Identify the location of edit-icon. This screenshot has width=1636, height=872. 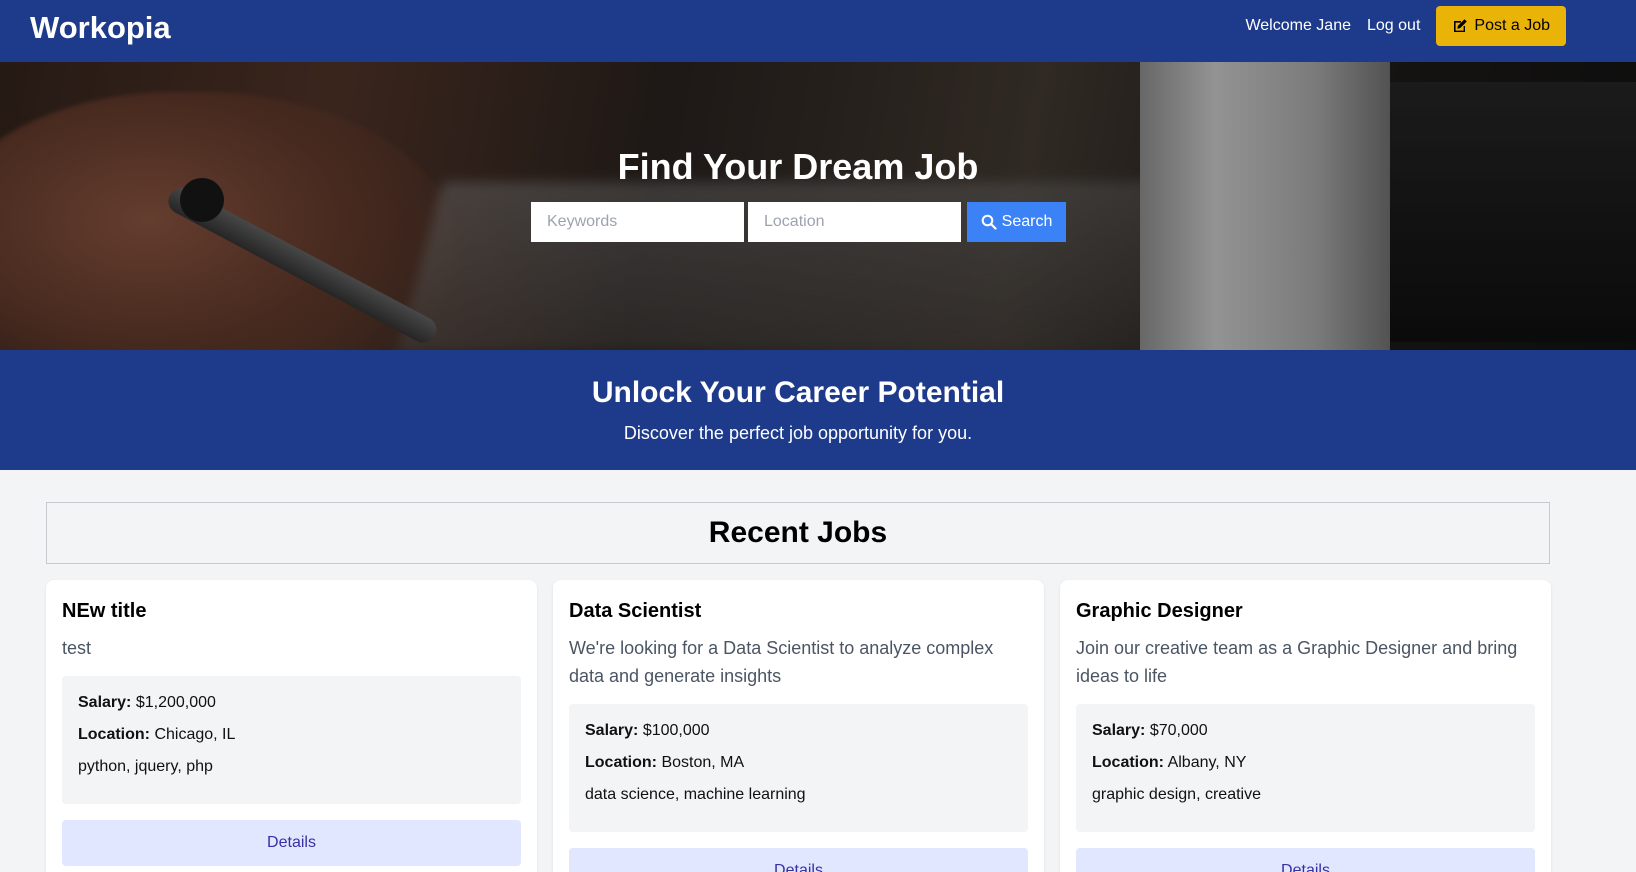
(1461, 25).